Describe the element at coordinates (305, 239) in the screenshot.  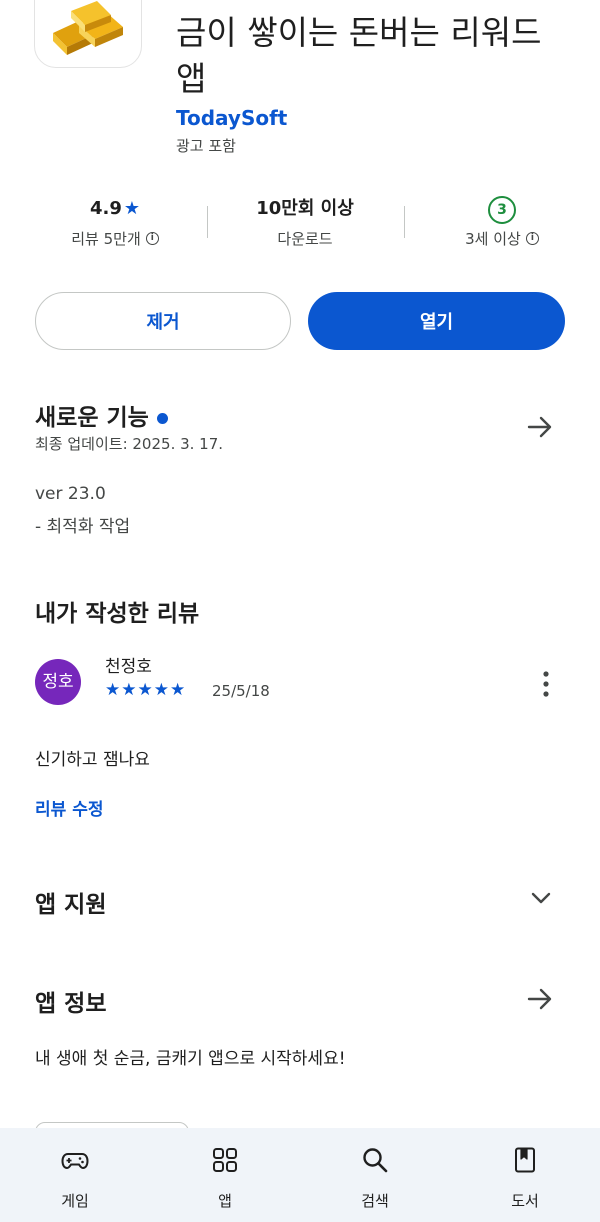
I see `downloads-label: 다운로드` at that location.